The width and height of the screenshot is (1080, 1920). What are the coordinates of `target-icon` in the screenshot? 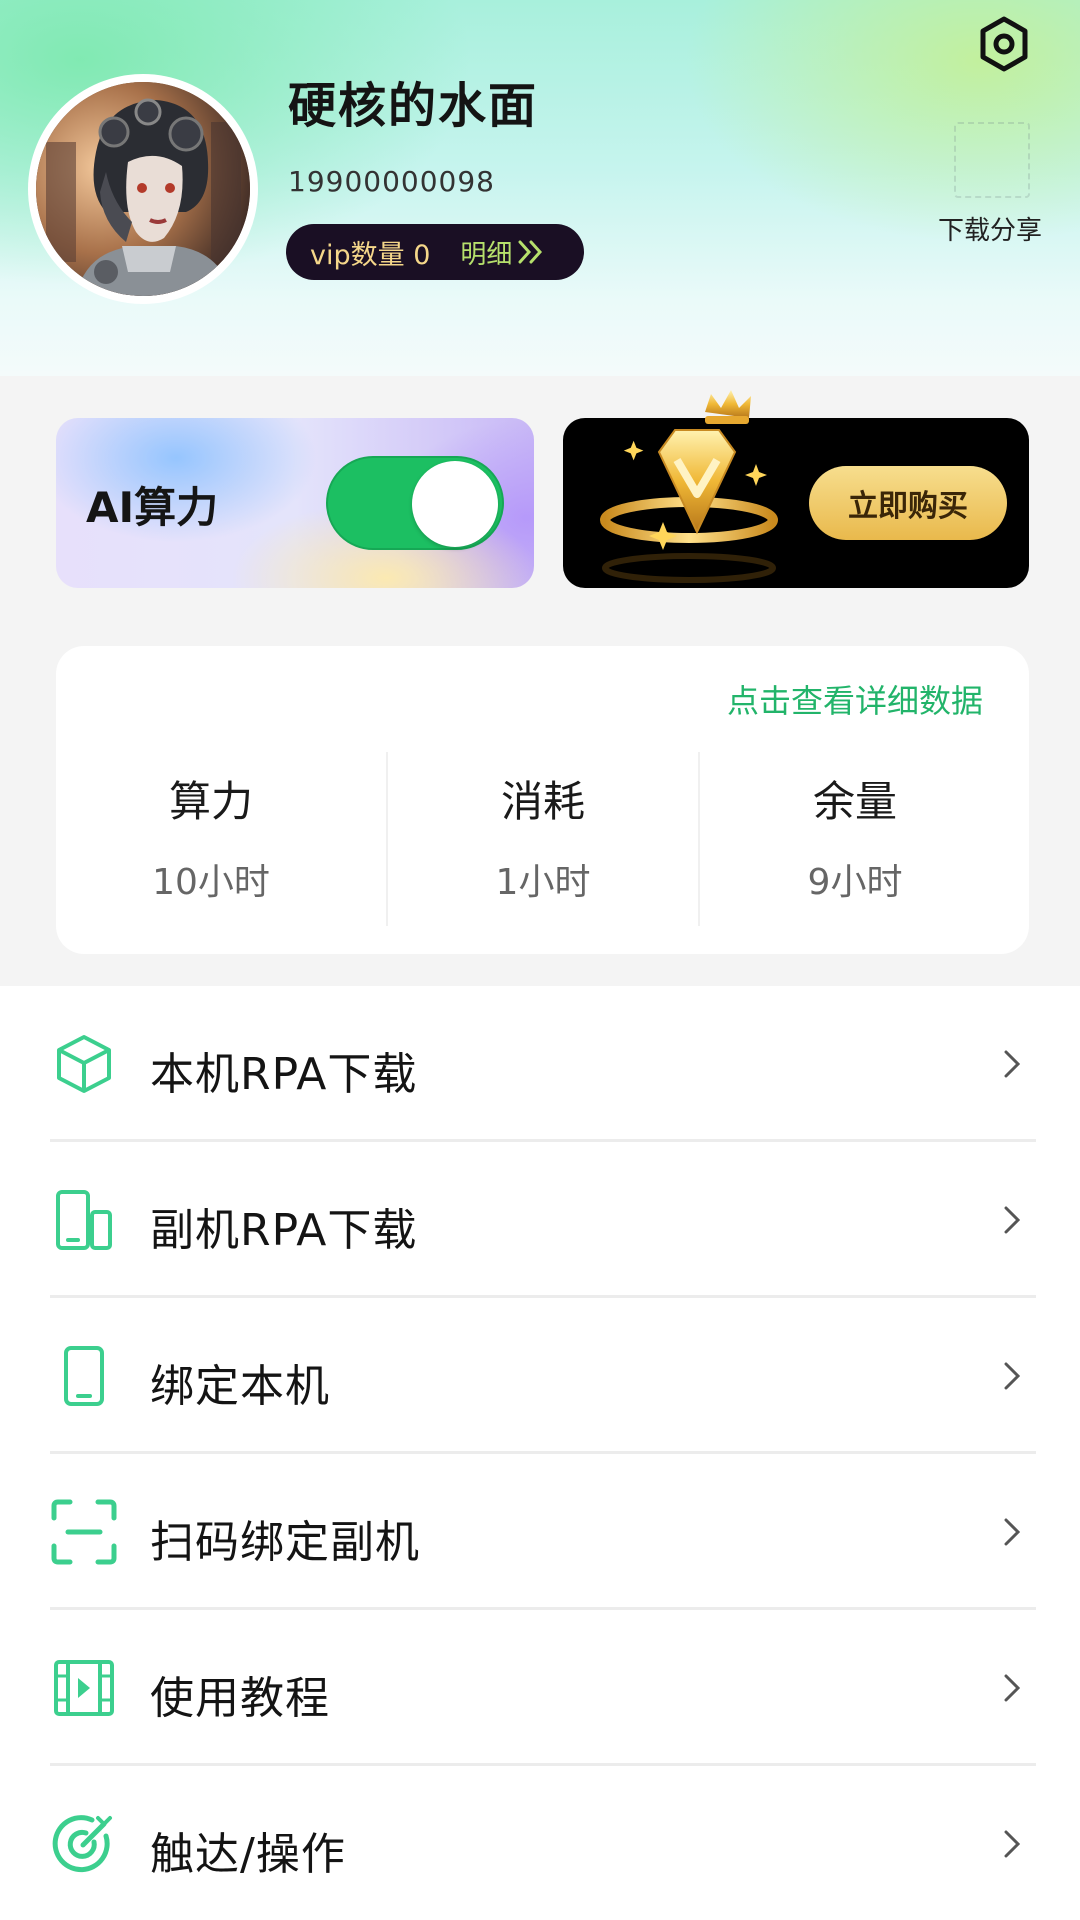 It's located at (84, 1844).